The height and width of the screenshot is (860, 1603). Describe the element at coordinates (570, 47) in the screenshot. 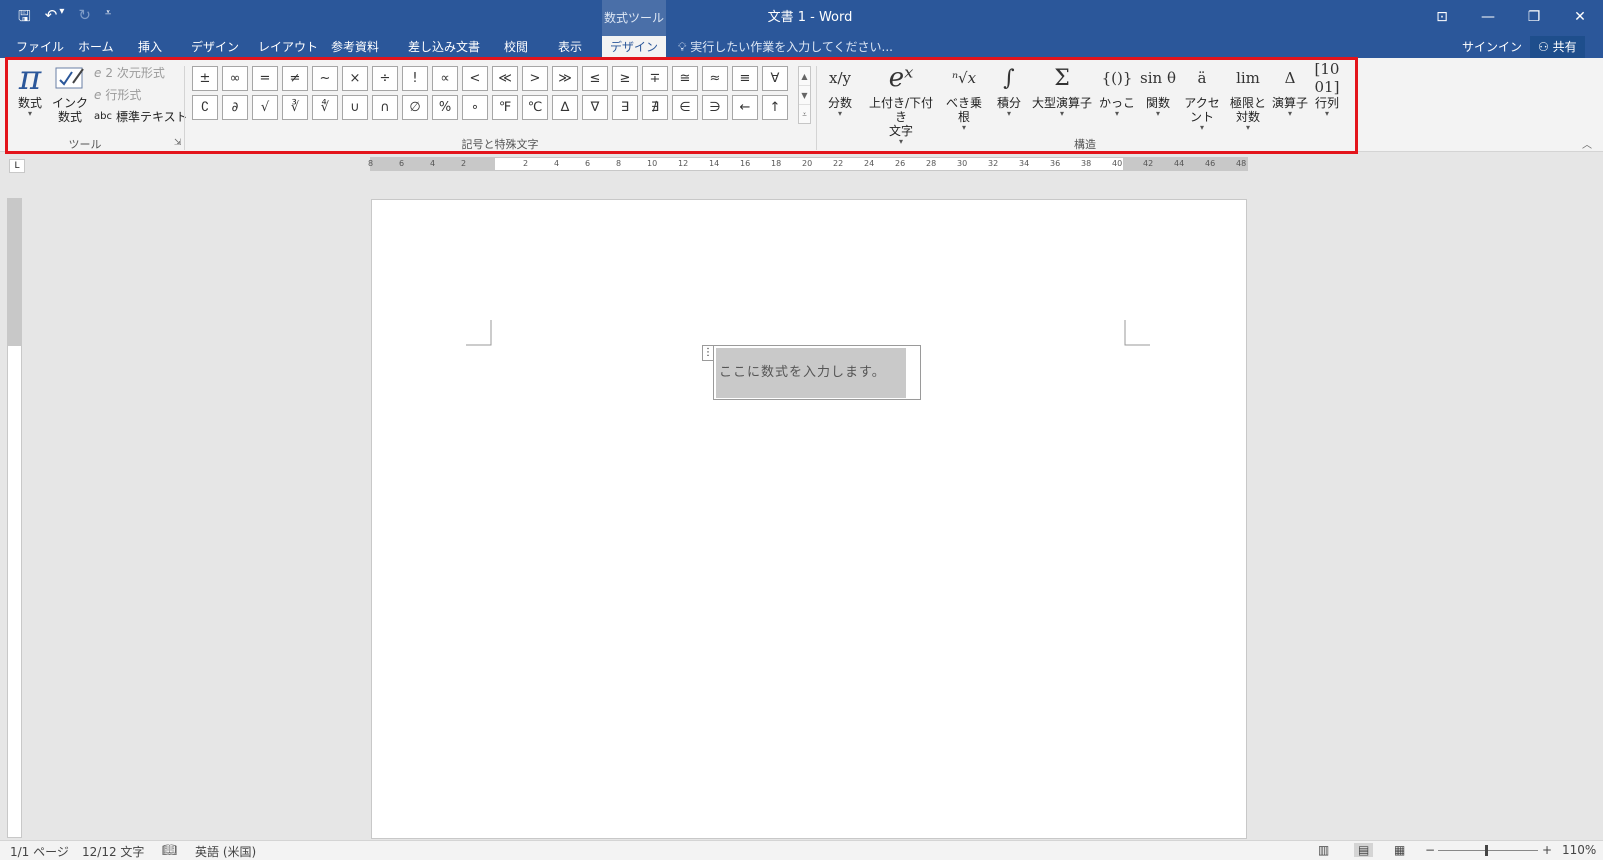

I see `tab-view: 表示` at that location.